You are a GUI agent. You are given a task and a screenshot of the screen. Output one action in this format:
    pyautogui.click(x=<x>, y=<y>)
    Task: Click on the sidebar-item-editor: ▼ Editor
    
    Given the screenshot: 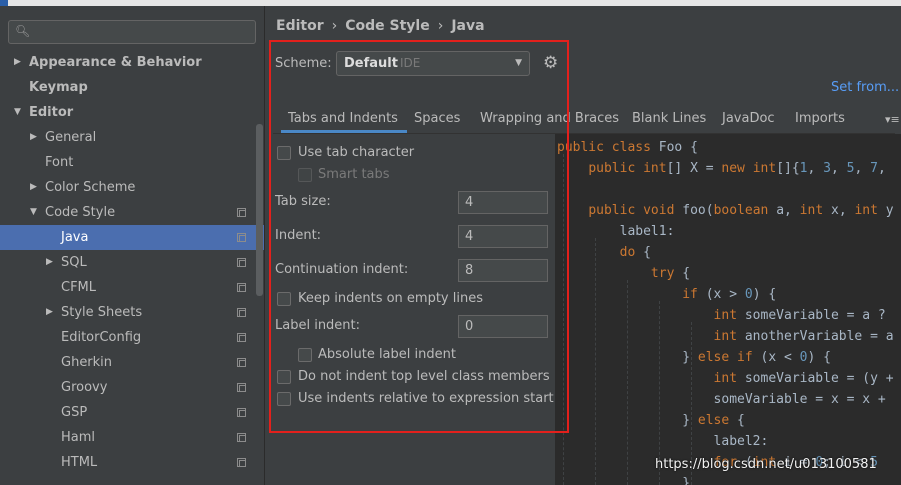 What is the action you would take?
    pyautogui.click(x=132, y=112)
    